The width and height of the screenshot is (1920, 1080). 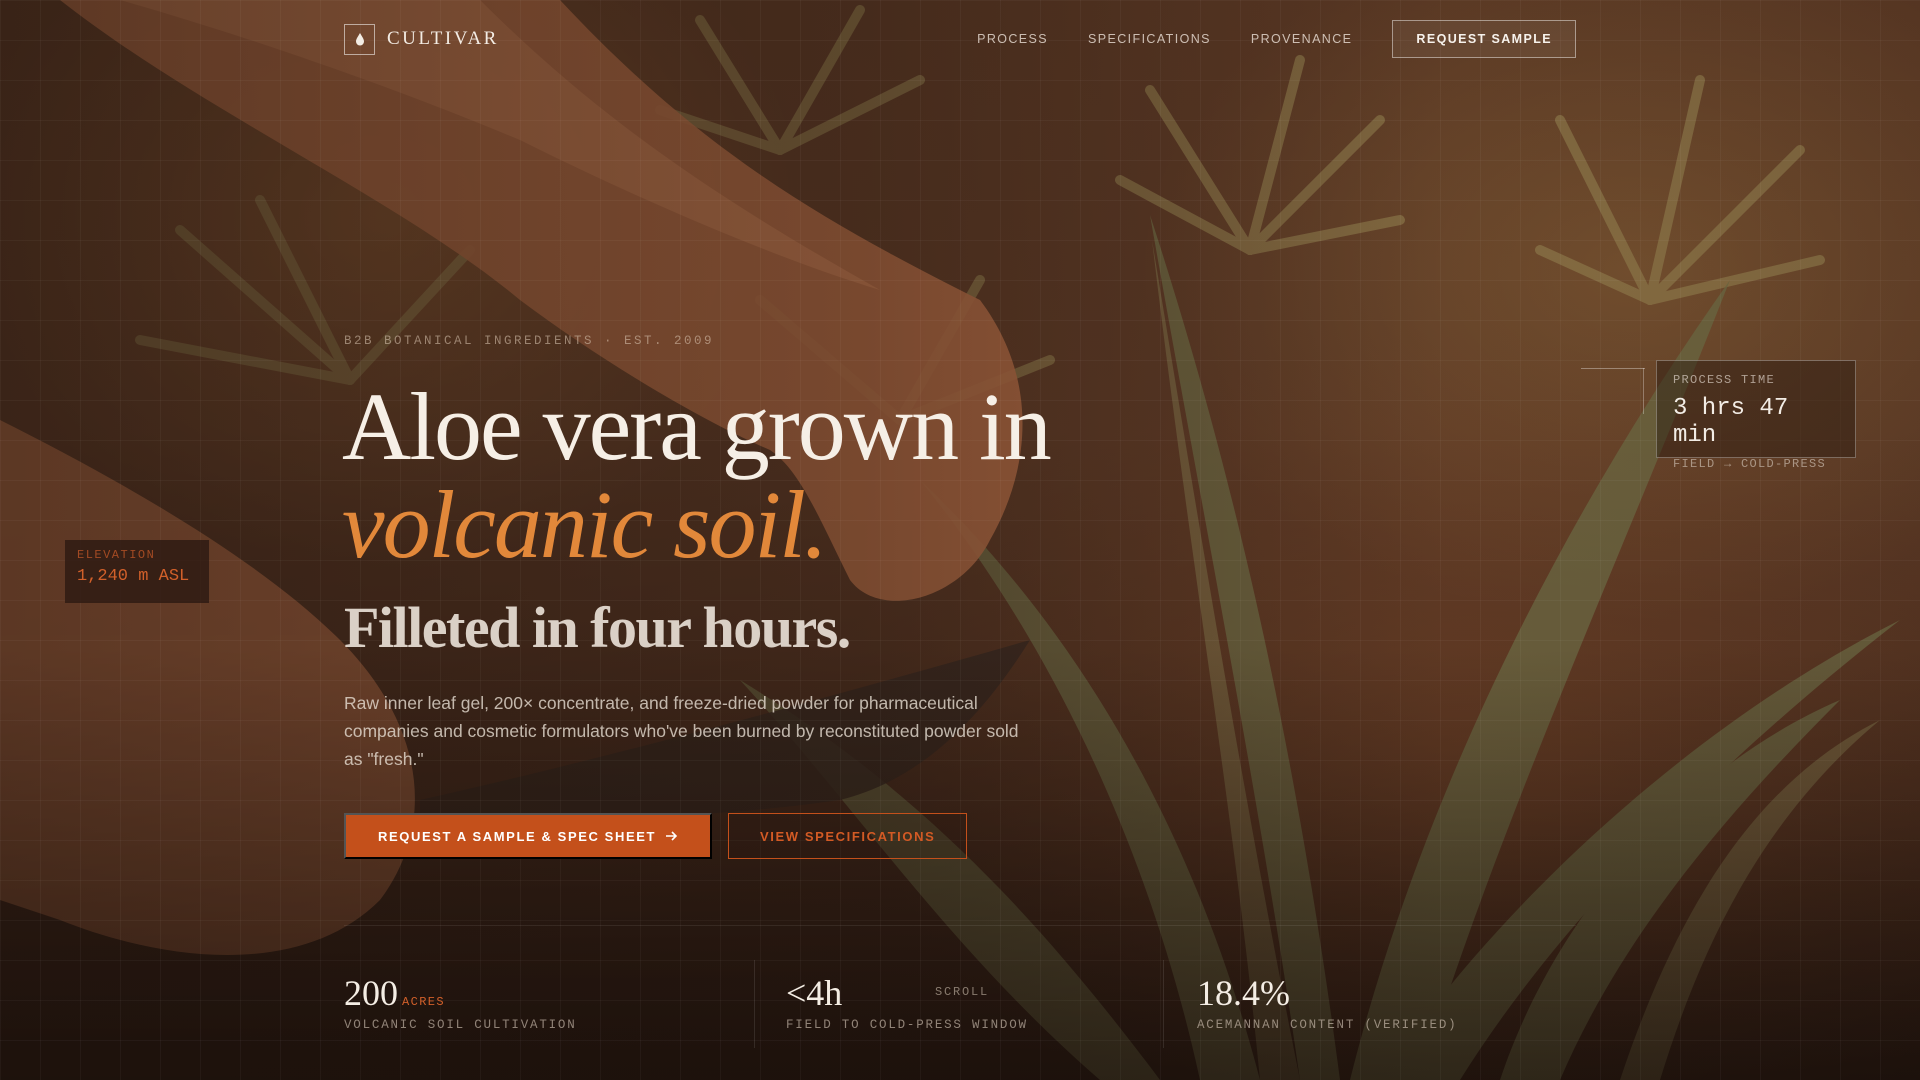 What do you see at coordinates (1613, 368) in the screenshot?
I see `process-connector-line` at bounding box center [1613, 368].